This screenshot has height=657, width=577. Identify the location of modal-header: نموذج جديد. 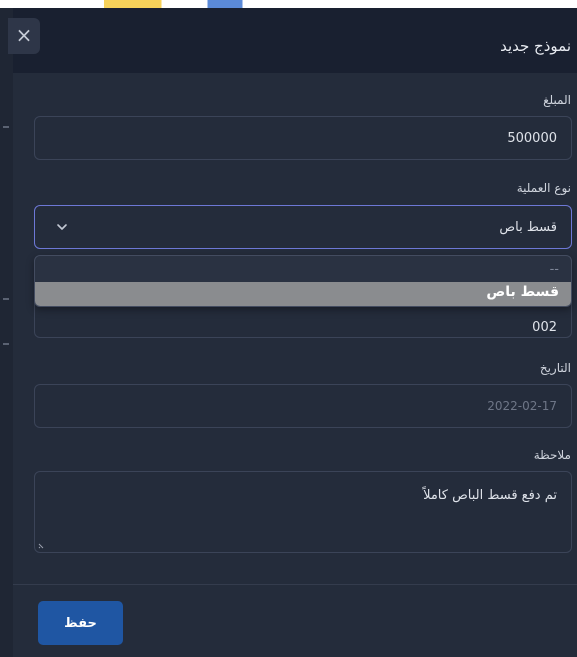
(295, 40).